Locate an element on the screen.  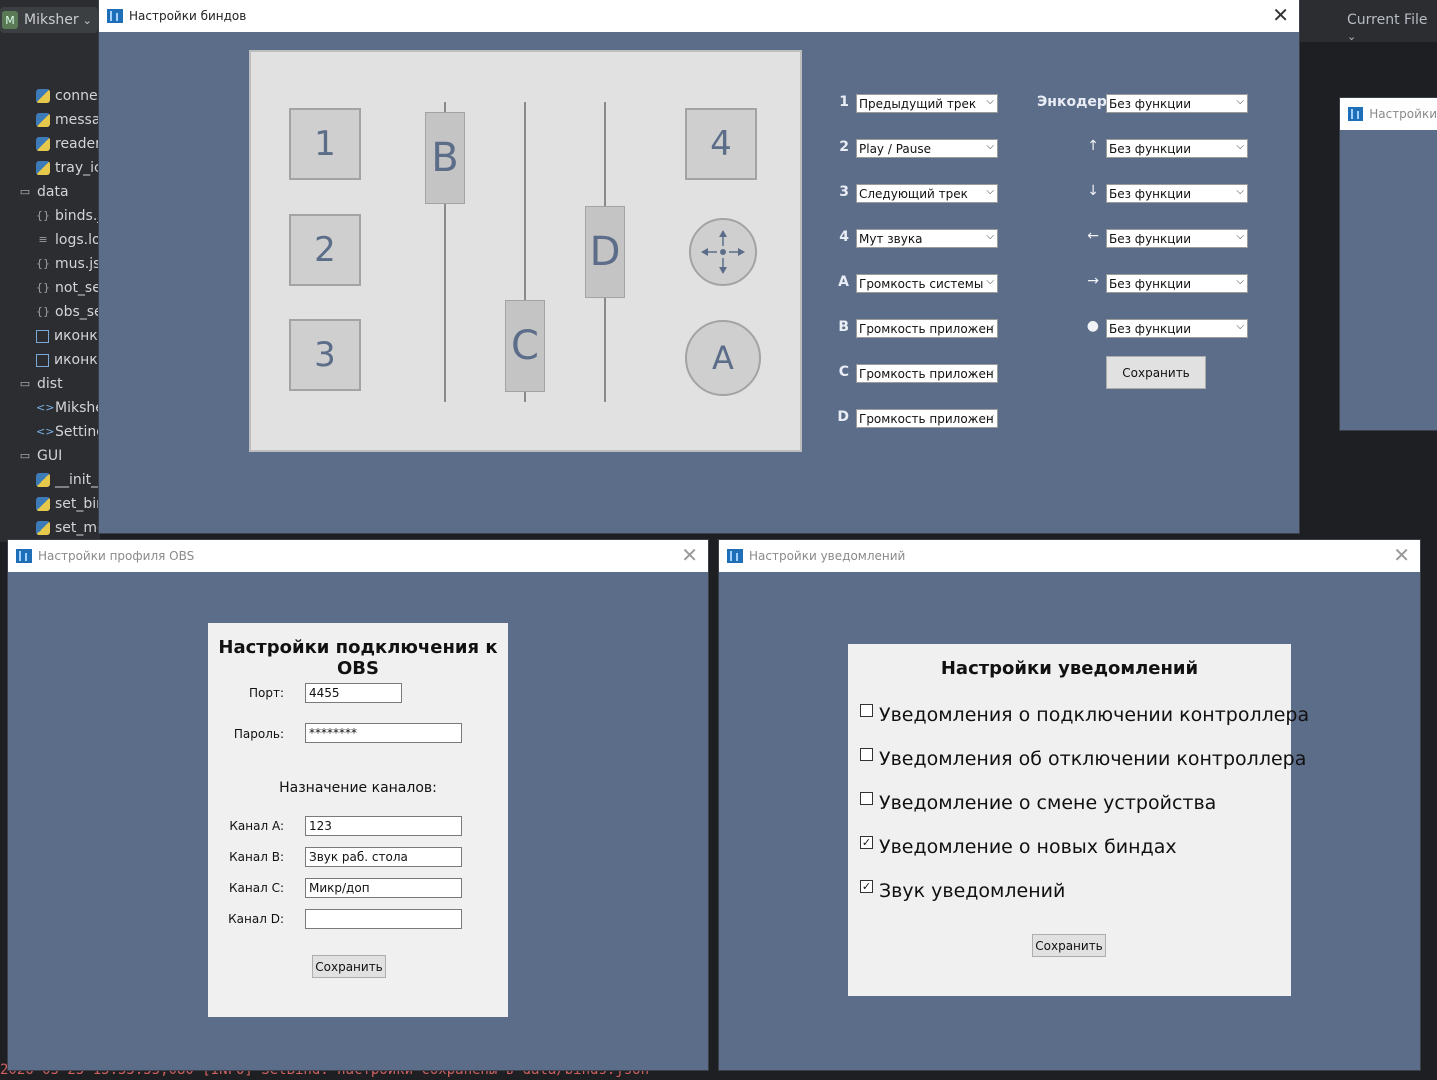
slider-knob-c: C is located at coordinates (525, 346).